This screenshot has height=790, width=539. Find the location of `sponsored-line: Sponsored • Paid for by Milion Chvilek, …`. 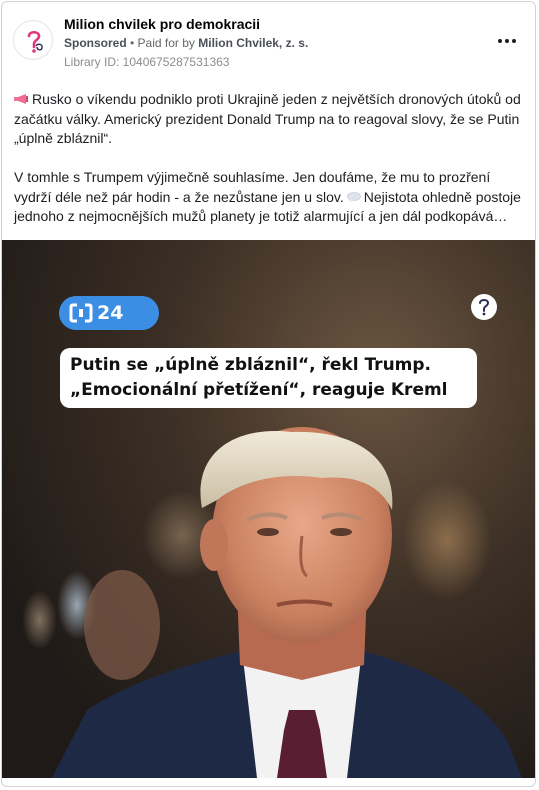

sponsored-line: Sponsored • Paid for by Milion Chvilek, … is located at coordinates (186, 43).